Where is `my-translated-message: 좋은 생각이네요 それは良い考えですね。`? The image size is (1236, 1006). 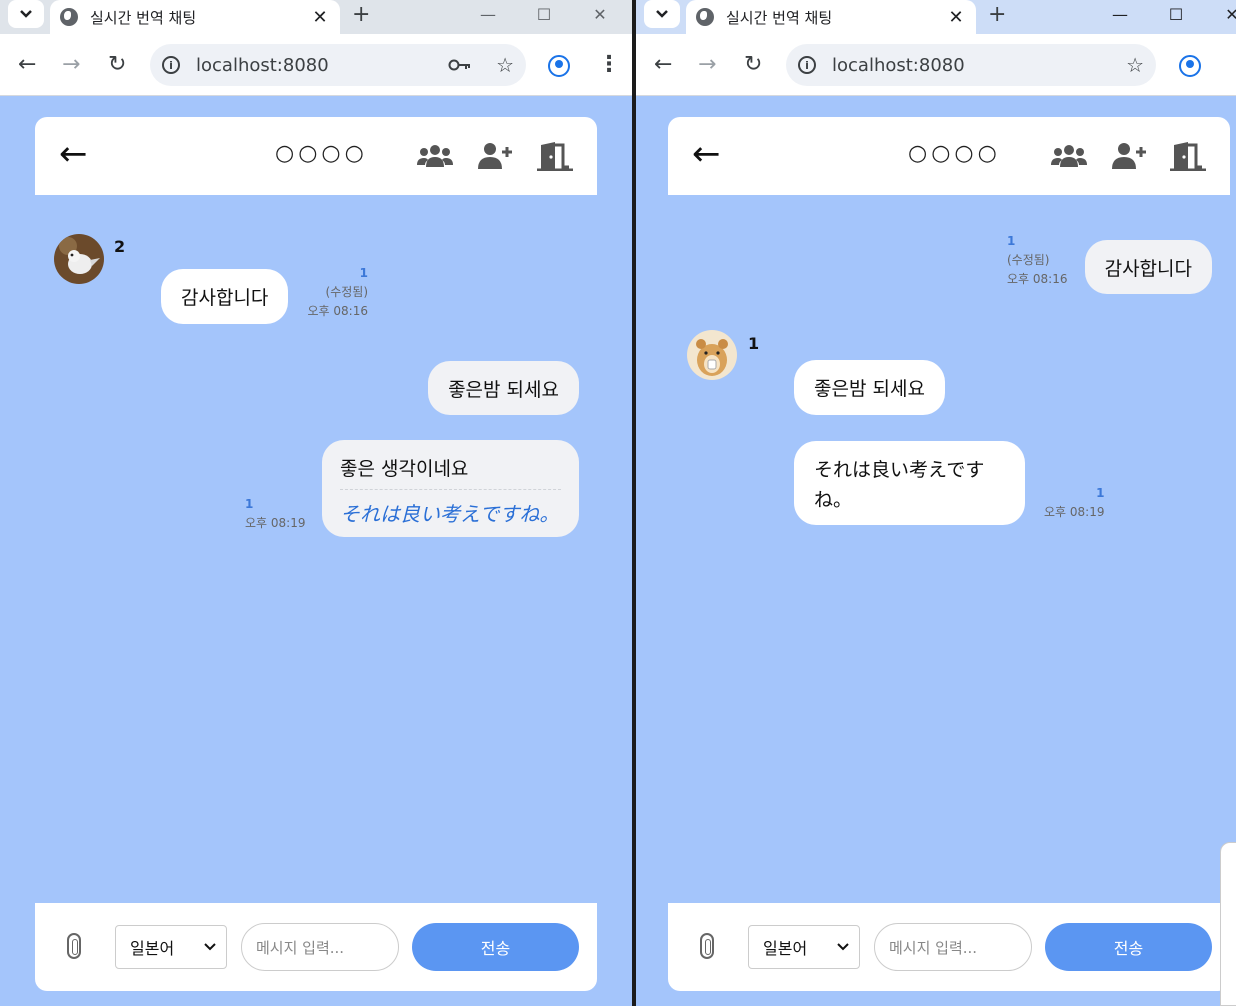
my-translated-message: 좋은 생각이네요 それは良い考えですね。 is located at coordinates (450, 488).